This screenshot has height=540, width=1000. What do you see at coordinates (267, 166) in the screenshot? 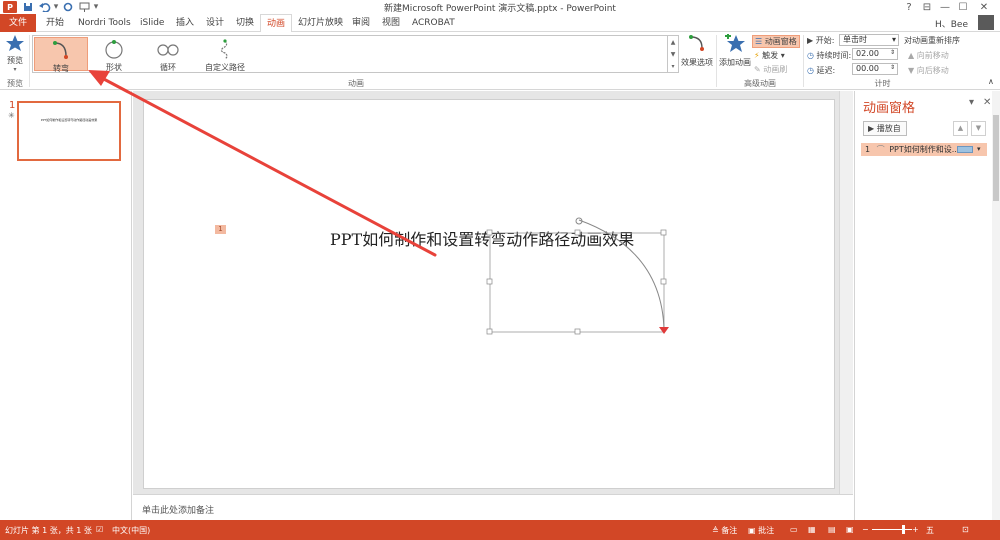
I see `arrow-shaft` at bounding box center [267, 166].